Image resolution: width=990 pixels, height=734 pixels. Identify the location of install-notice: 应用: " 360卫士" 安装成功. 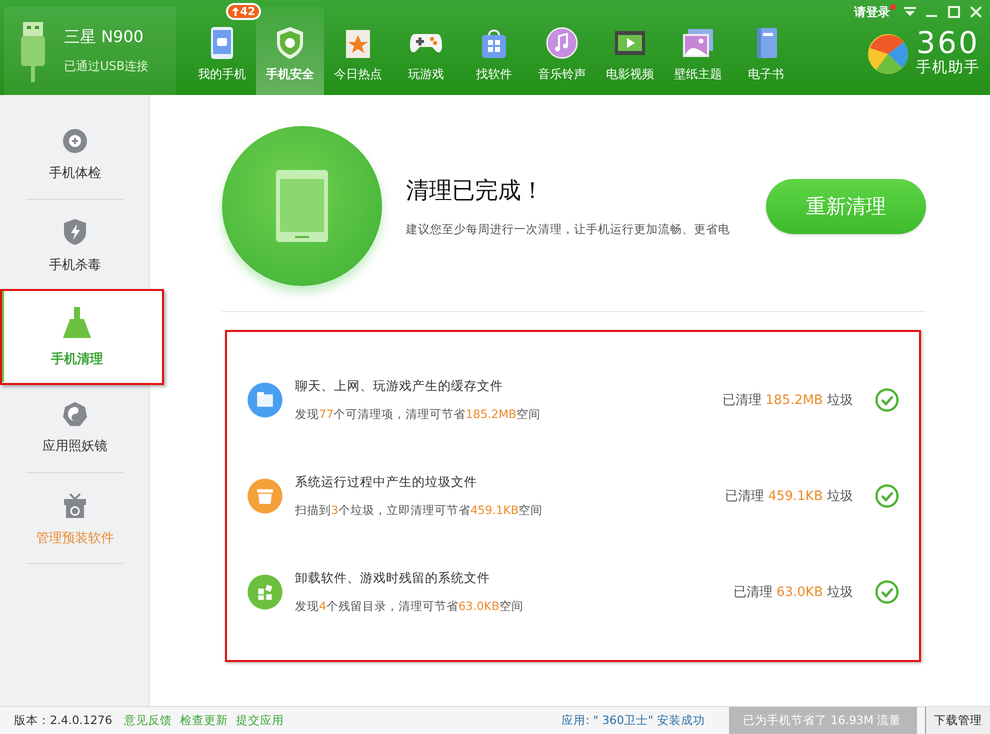
(633, 720).